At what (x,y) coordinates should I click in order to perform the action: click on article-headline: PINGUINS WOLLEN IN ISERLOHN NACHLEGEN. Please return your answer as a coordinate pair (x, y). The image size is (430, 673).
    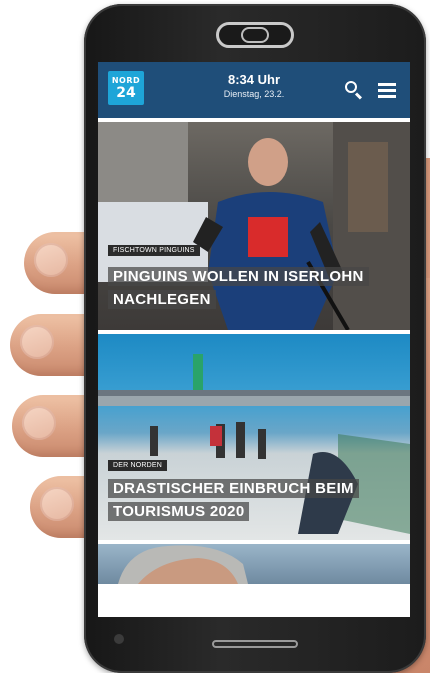
    Looking at the image, I should click on (248, 288).